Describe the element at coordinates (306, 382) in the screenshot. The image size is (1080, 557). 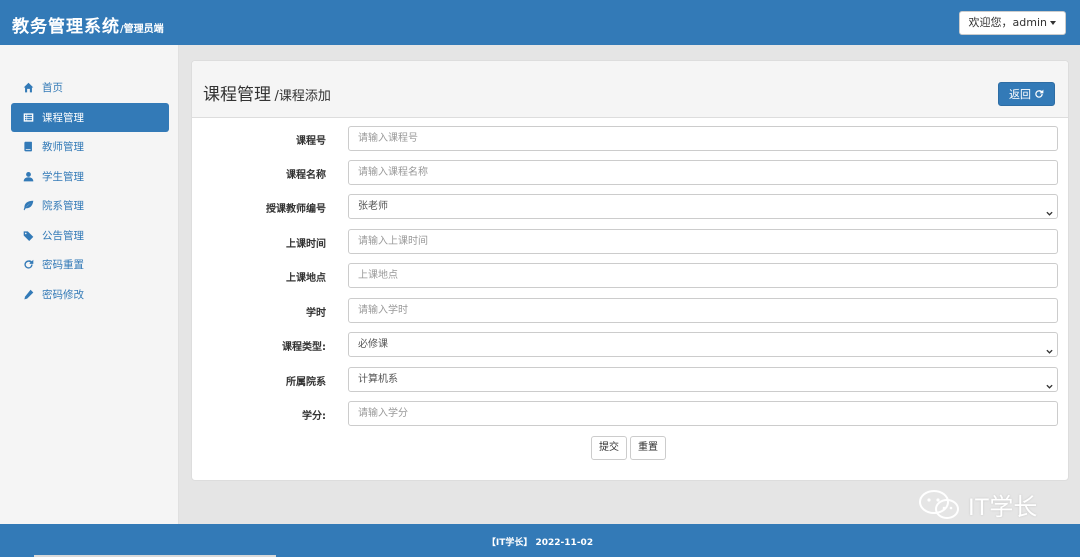
I see `department-label: 所属院系` at that location.